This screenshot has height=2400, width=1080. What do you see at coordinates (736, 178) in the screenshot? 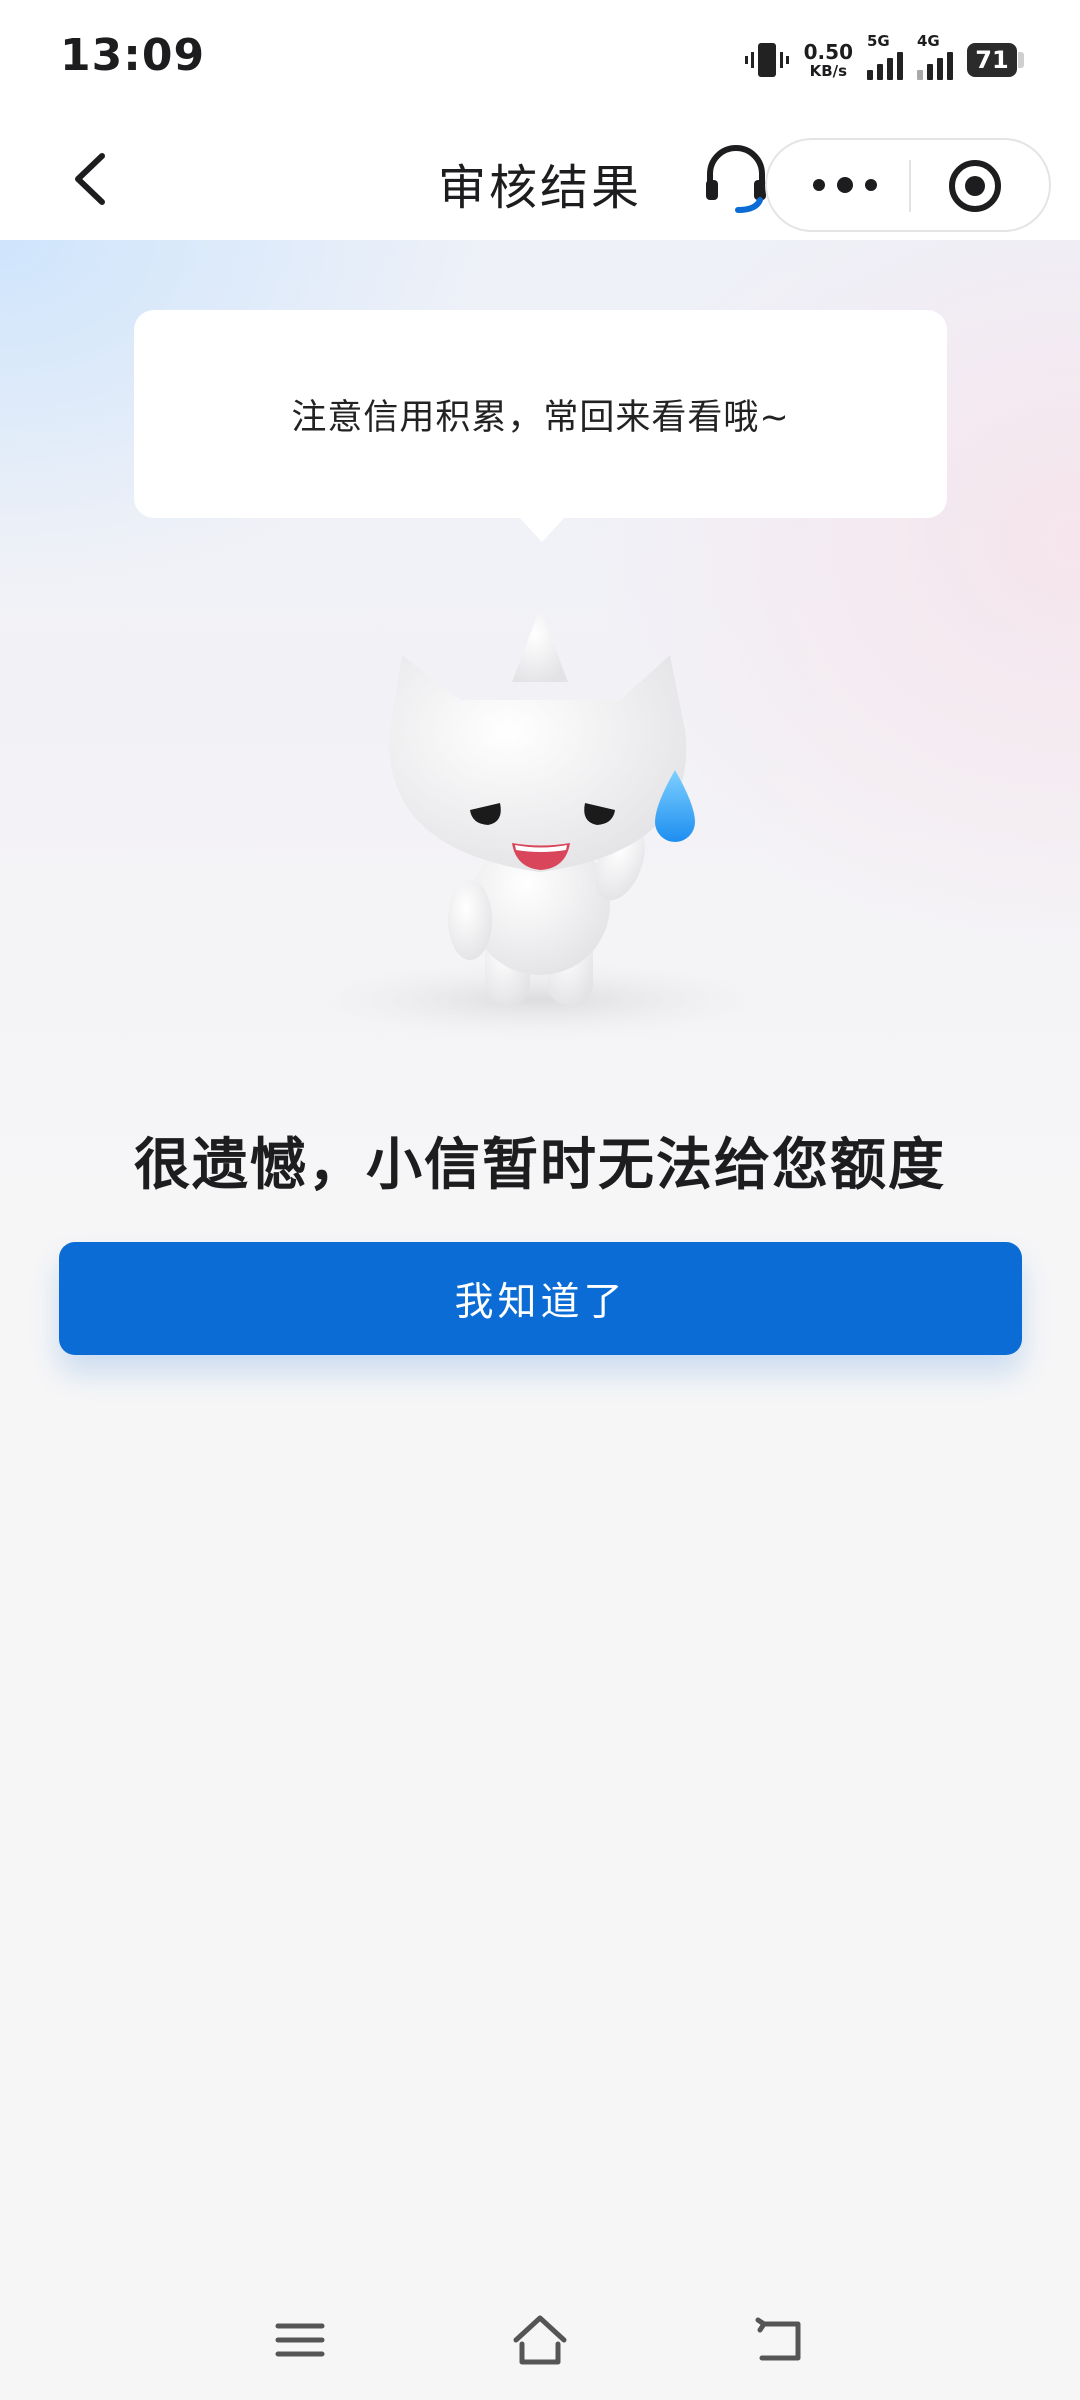
I see `headset-icon` at bounding box center [736, 178].